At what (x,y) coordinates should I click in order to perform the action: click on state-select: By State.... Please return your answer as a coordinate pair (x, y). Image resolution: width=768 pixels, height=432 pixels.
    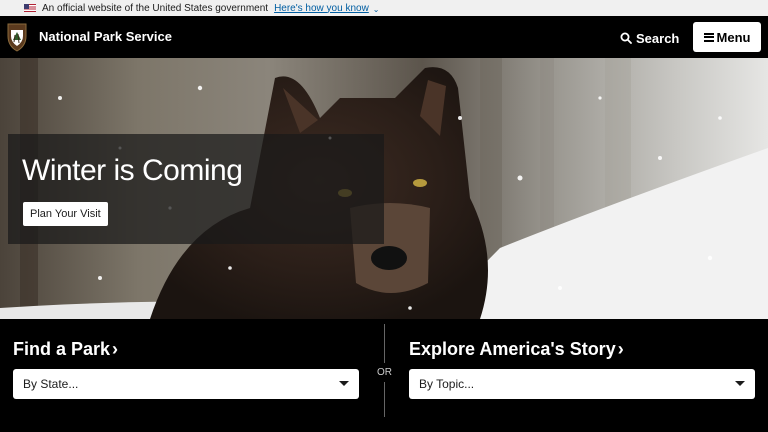
    Looking at the image, I should click on (186, 384).